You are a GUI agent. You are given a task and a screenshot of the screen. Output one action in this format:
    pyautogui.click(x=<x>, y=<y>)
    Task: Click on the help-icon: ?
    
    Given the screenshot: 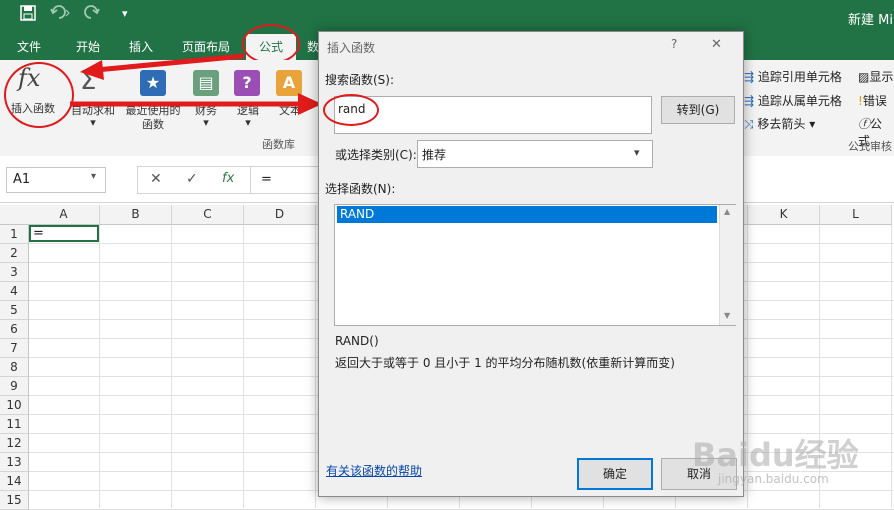 What is the action you would take?
    pyautogui.click(x=674, y=44)
    